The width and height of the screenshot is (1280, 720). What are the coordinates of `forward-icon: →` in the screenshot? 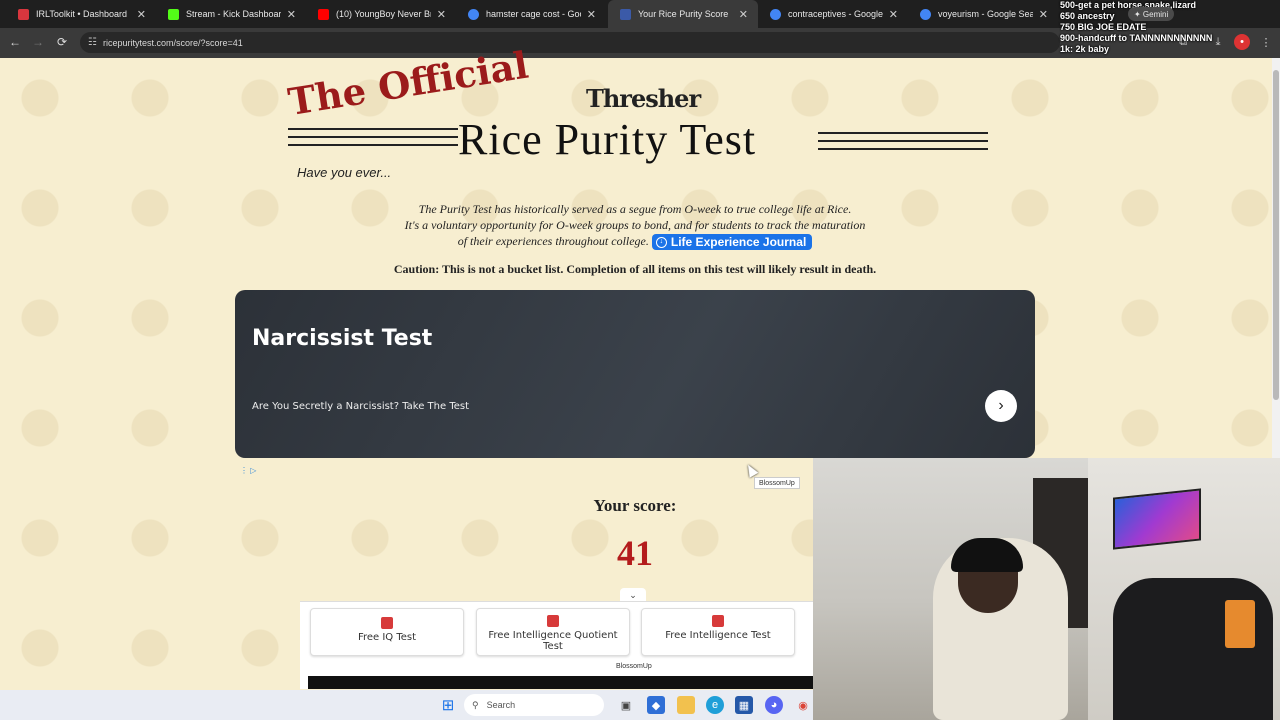 It's located at (38, 42).